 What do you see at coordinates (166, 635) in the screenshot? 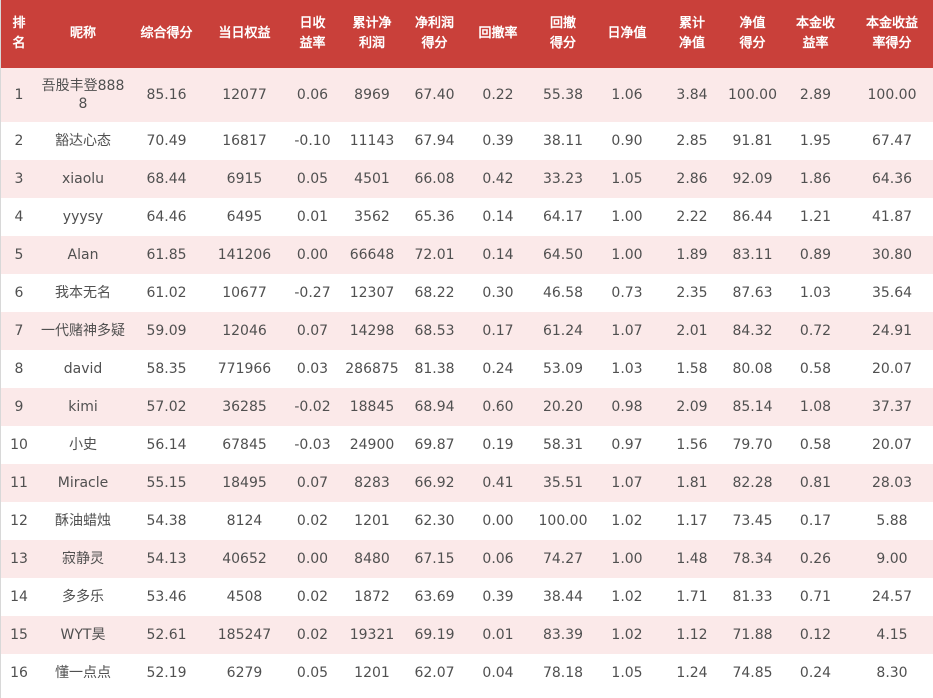
I see `table-cell: 52.61` at bounding box center [166, 635].